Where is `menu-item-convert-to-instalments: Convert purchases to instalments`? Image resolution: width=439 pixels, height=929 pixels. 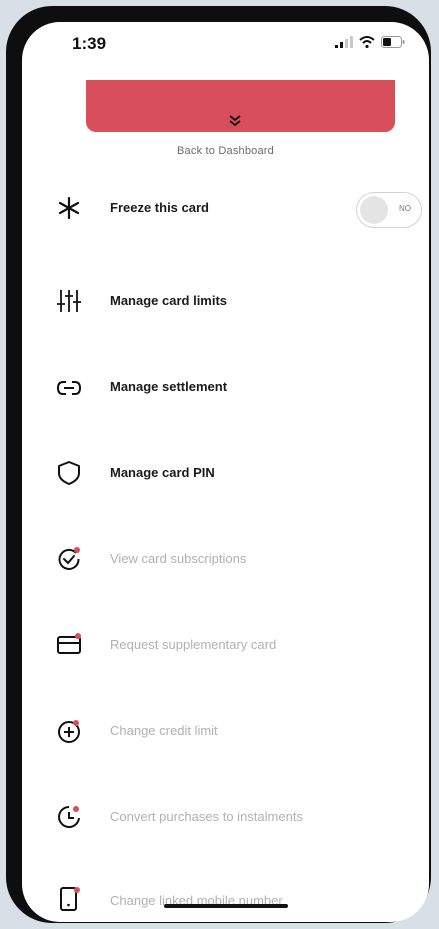 menu-item-convert-to-instalments: Convert purchases to instalments is located at coordinates (225, 817).